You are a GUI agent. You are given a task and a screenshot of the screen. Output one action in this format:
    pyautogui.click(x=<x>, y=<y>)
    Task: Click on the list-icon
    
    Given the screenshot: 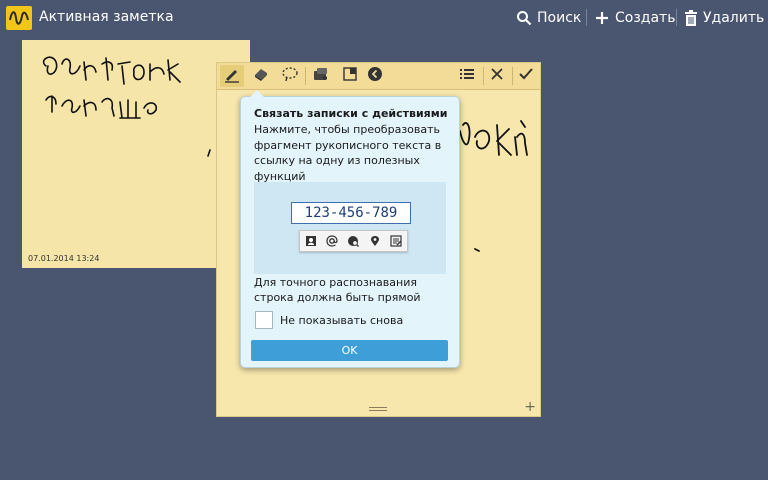 What is the action you would take?
    pyautogui.click(x=467, y=76)
    